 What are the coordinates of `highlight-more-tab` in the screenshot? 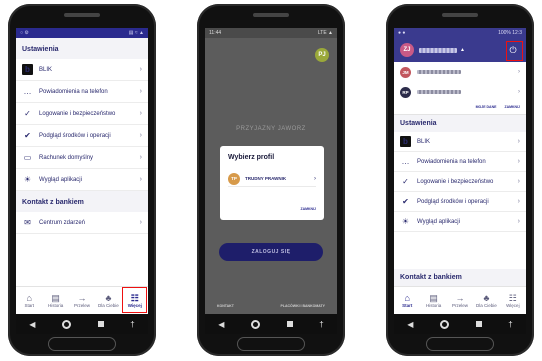 It's located at (134, 300).